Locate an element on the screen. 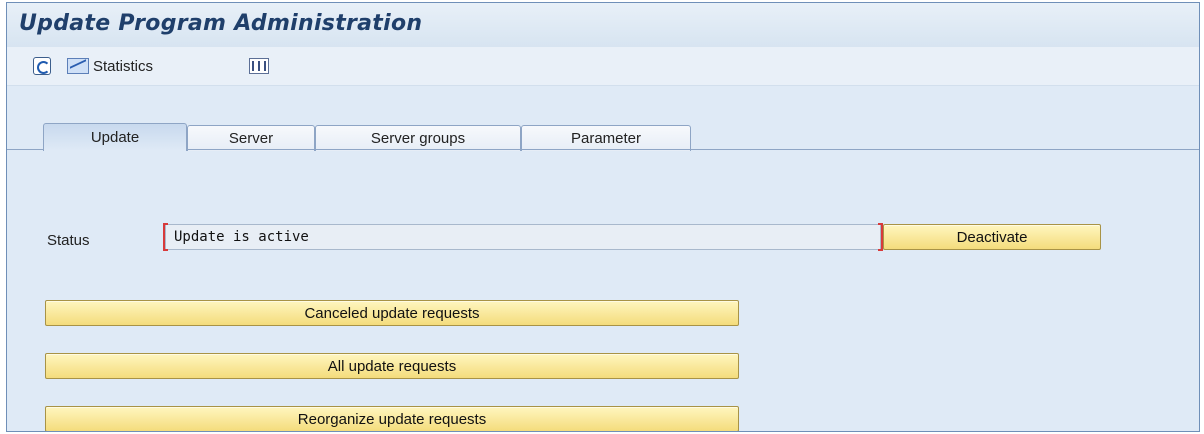  columns-button is located at coordinates (259, 66).